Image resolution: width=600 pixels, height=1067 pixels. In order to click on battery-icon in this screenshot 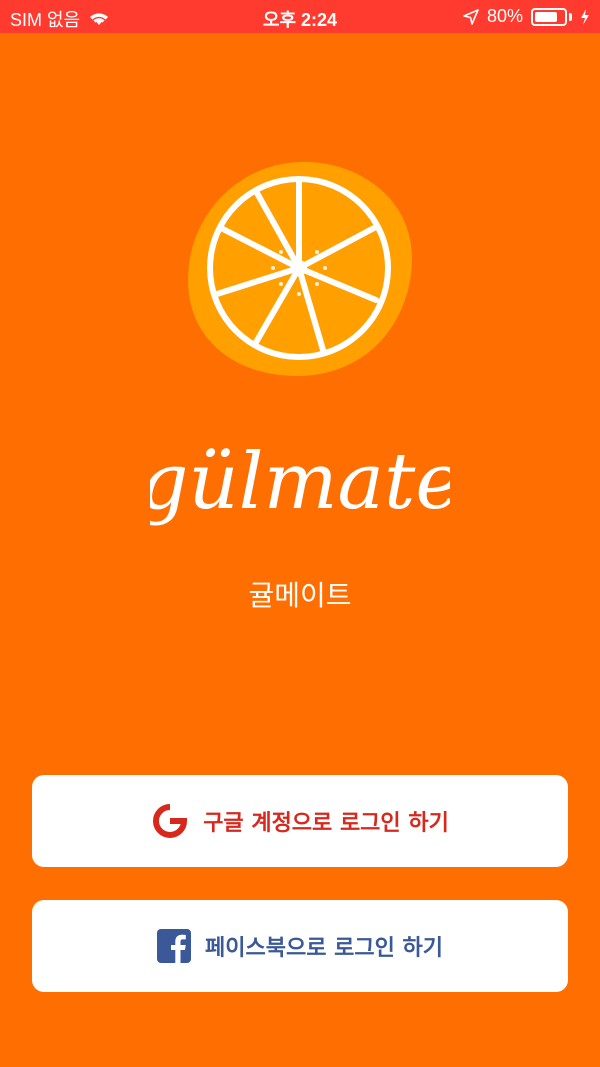, I will do `click(549, 16)`.